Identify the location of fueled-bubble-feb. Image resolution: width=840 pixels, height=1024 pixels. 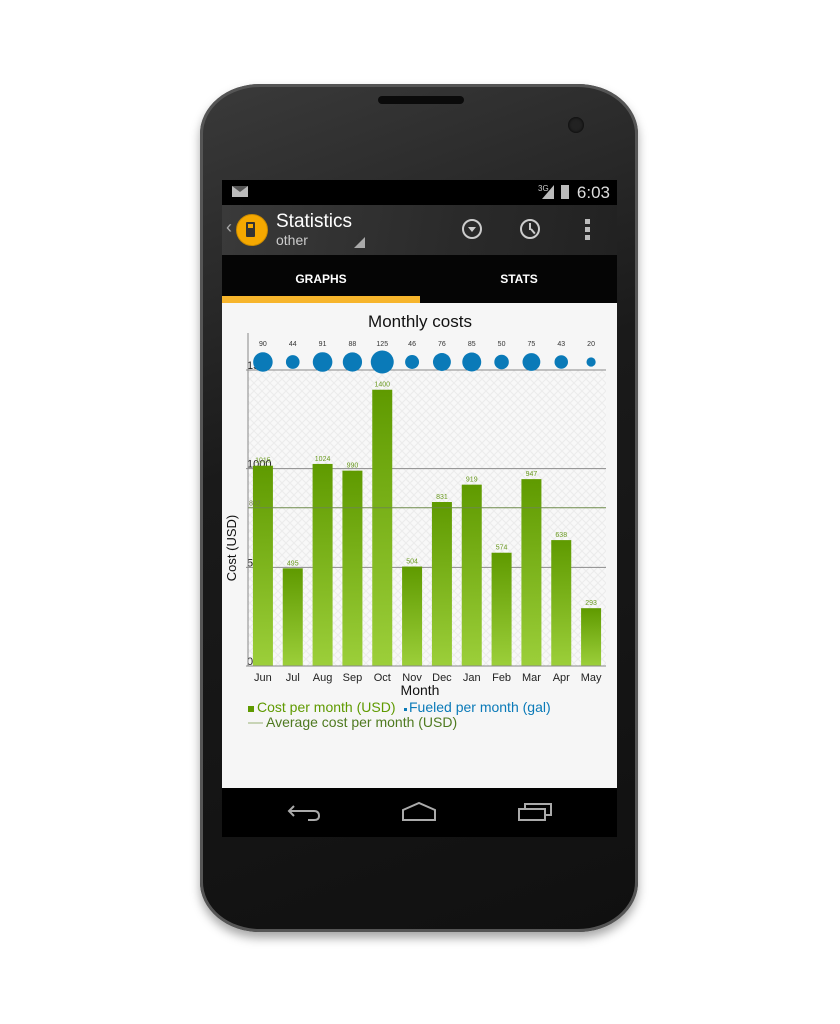
(501, 362).